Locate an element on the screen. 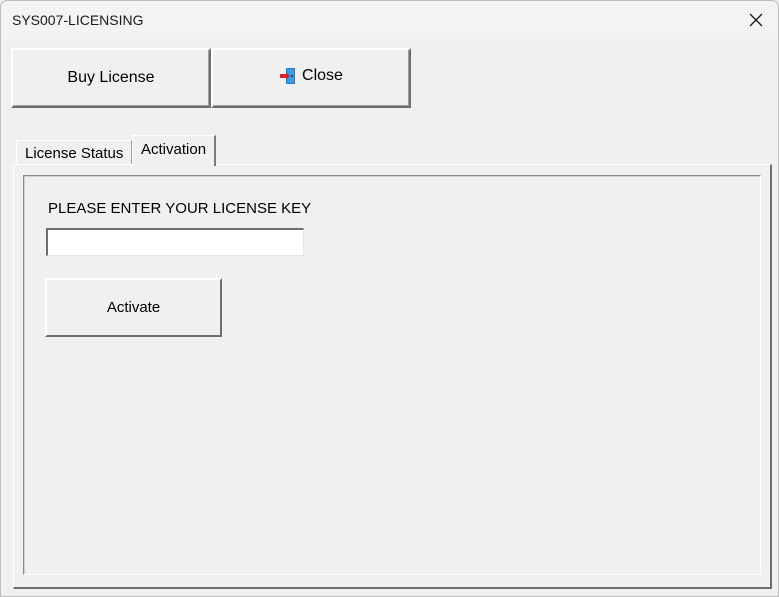 The image size is (779, 597). license-key-input is located at coordinates (175, 242).